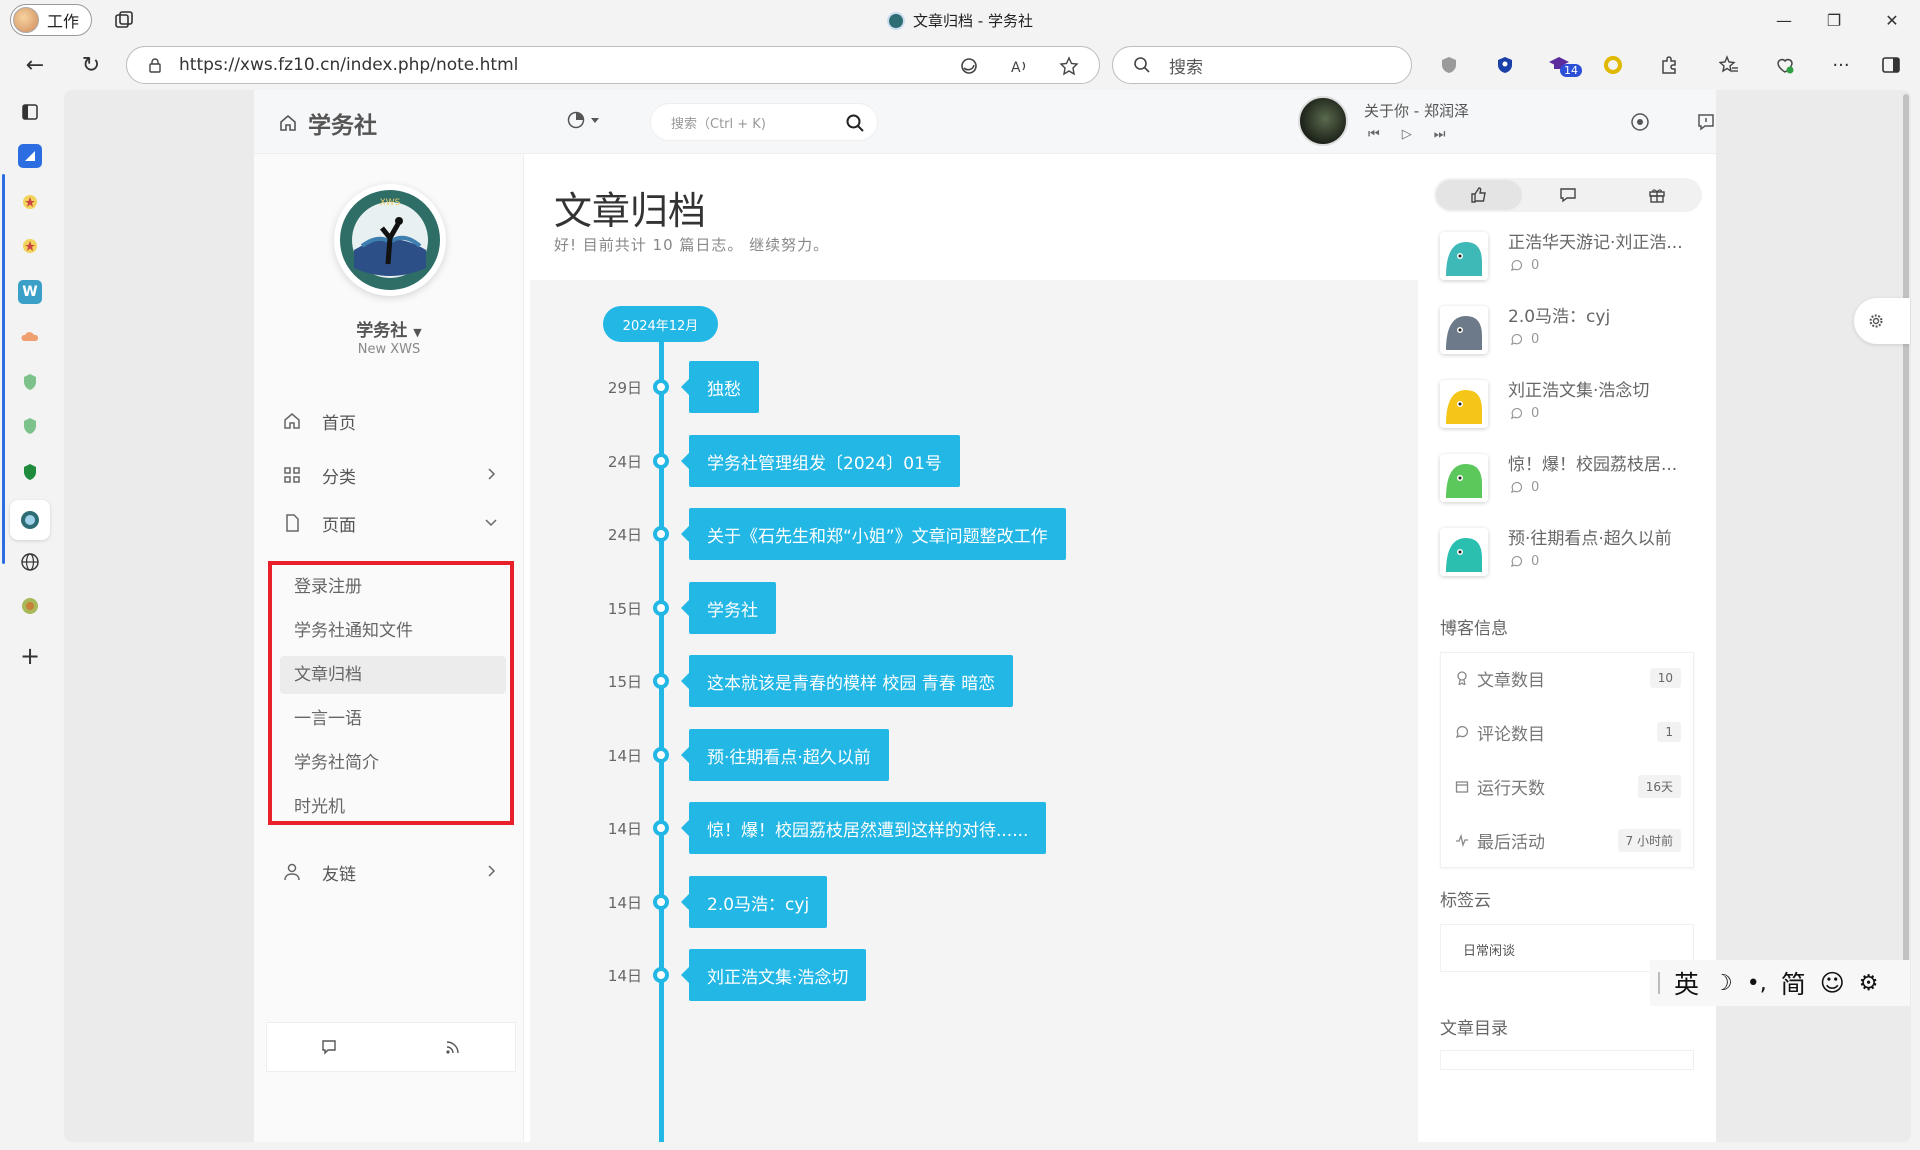  What do you see at coordinates (754, 902) in the screenshot?
I see `archive-post-link: 2.0马浩：cyj` at bounding box center [754, 902].